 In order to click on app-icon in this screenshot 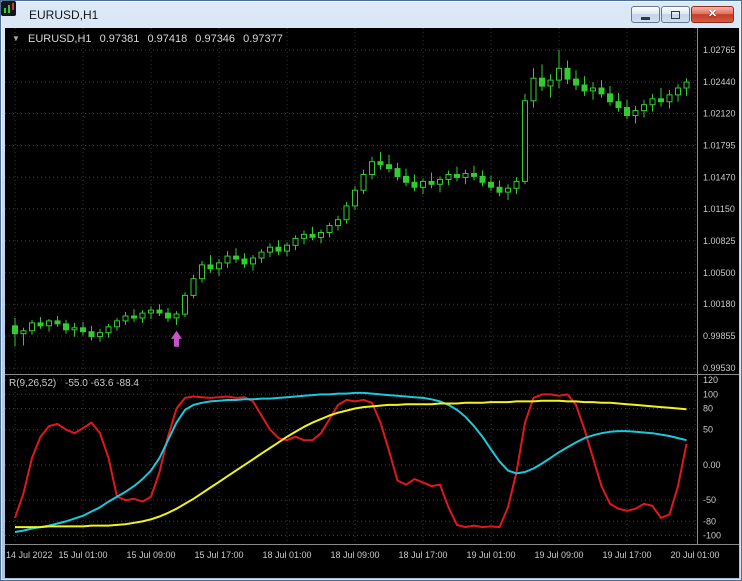, I will do `click(12, 11)`.